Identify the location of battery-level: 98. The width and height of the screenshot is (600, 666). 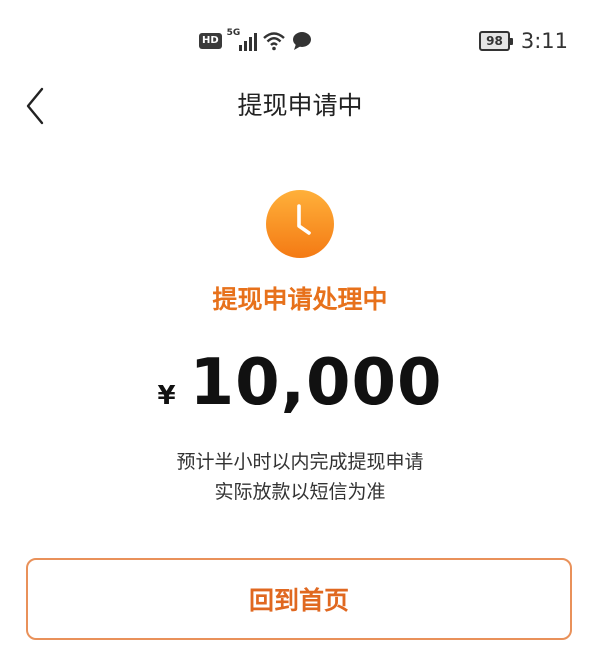
(494, 41).